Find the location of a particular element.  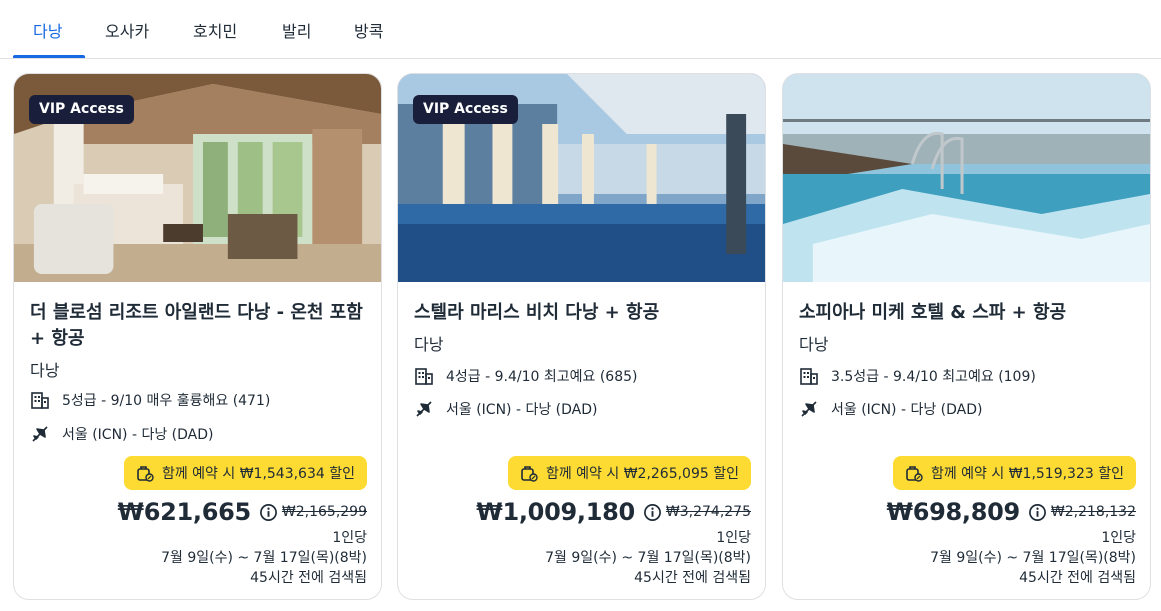

rating-row: 5성급 - 9/10 매우 훌륭해요 (471) is located at coordinates (150, 400).